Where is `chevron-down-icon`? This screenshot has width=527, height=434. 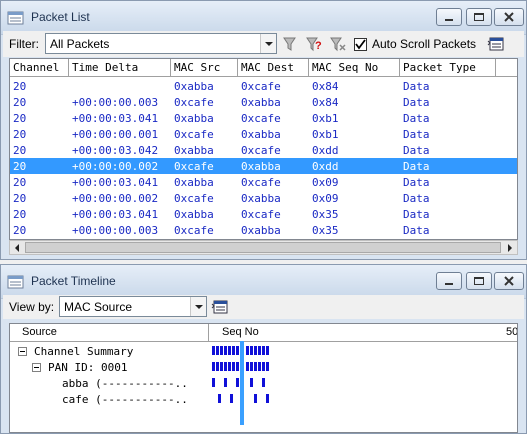 chevron-down-icon is located at coordinates (268, 43).